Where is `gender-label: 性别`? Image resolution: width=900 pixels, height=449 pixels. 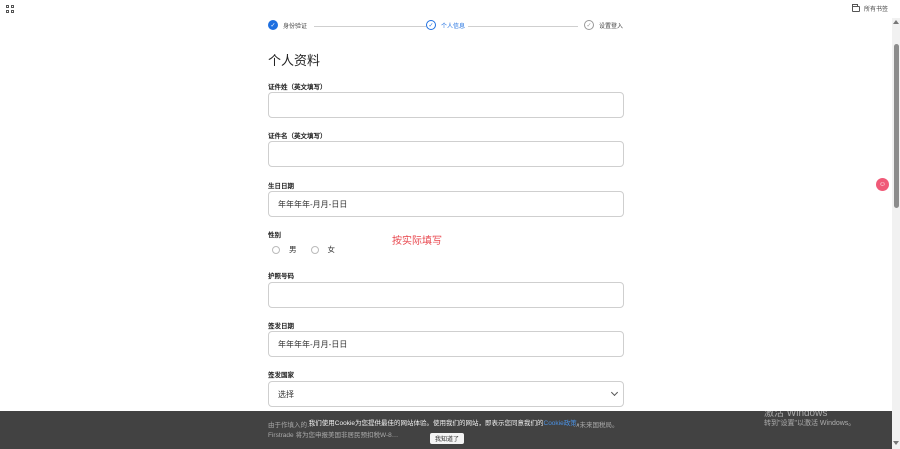 gender-label: 性别 is located at coordinates (274, 235).